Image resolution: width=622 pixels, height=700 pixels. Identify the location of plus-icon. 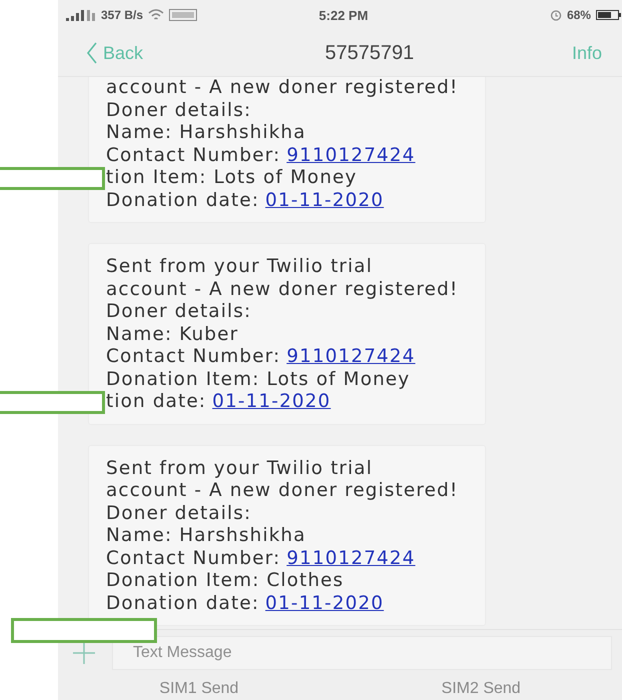
(84, 653).